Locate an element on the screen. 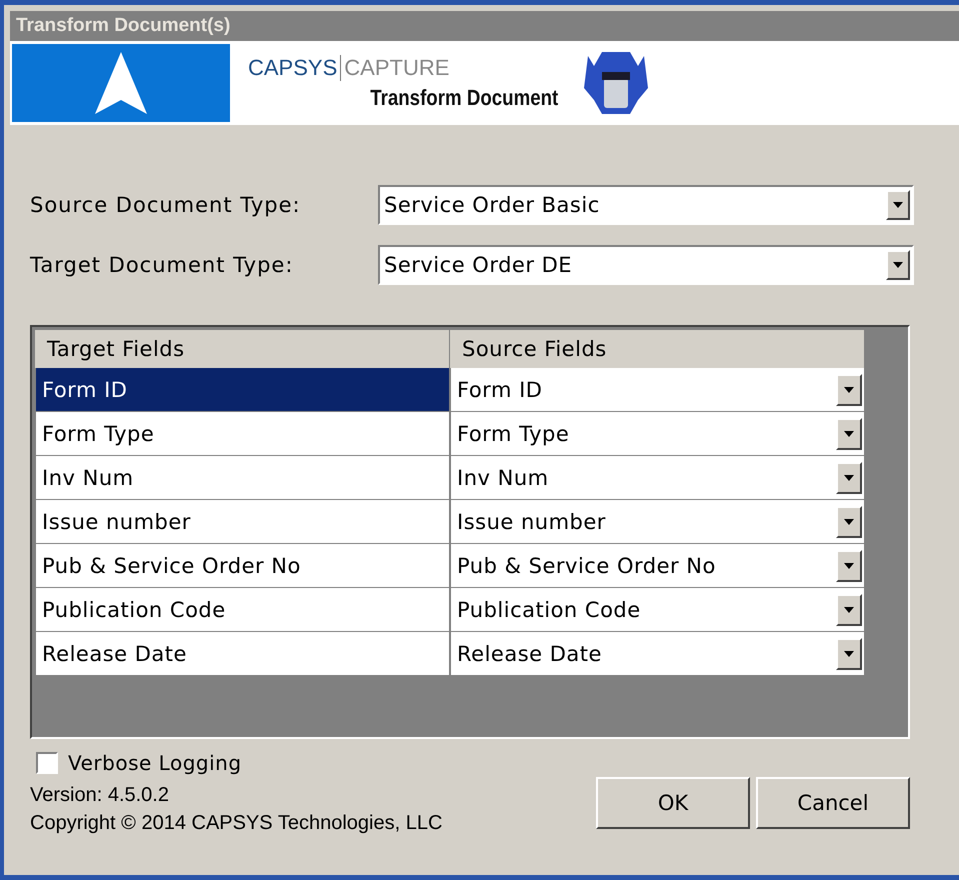 Image resolution: width=959 pixels, height=880 pixels. copyright-text: Copyright © 2014 CAPSYS Technologies, LLC is located at coordinates (236, 823).